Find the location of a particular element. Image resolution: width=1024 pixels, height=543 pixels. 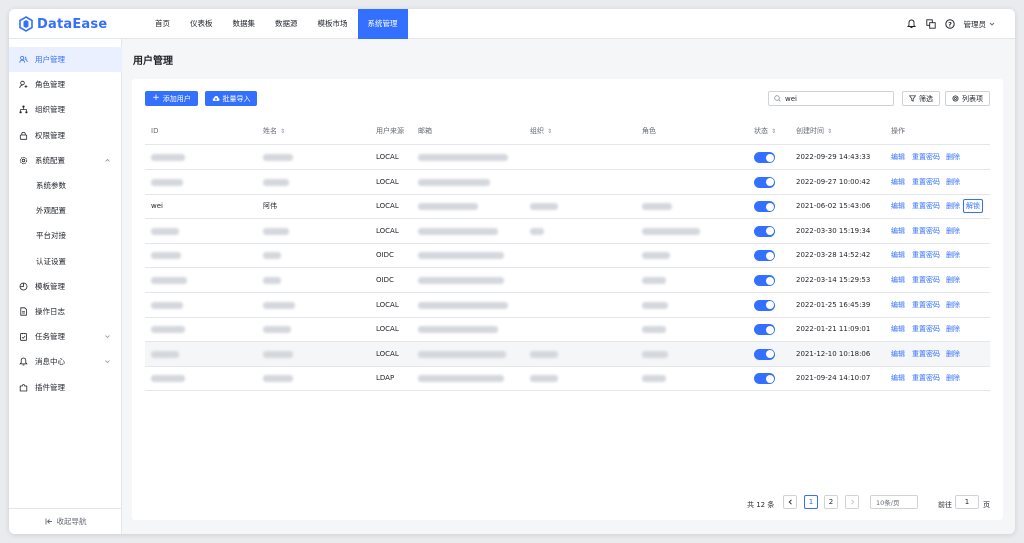

bell-icon is located at coordinates (912, 24).